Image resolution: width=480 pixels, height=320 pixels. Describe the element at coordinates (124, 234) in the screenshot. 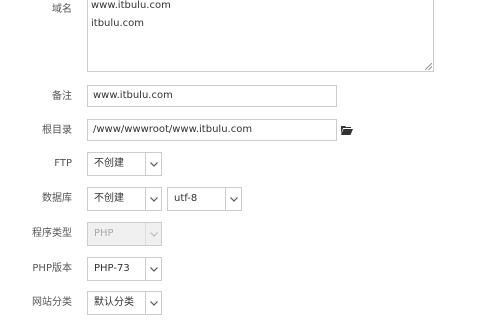

I see `program-type-select: PHP` at that location.